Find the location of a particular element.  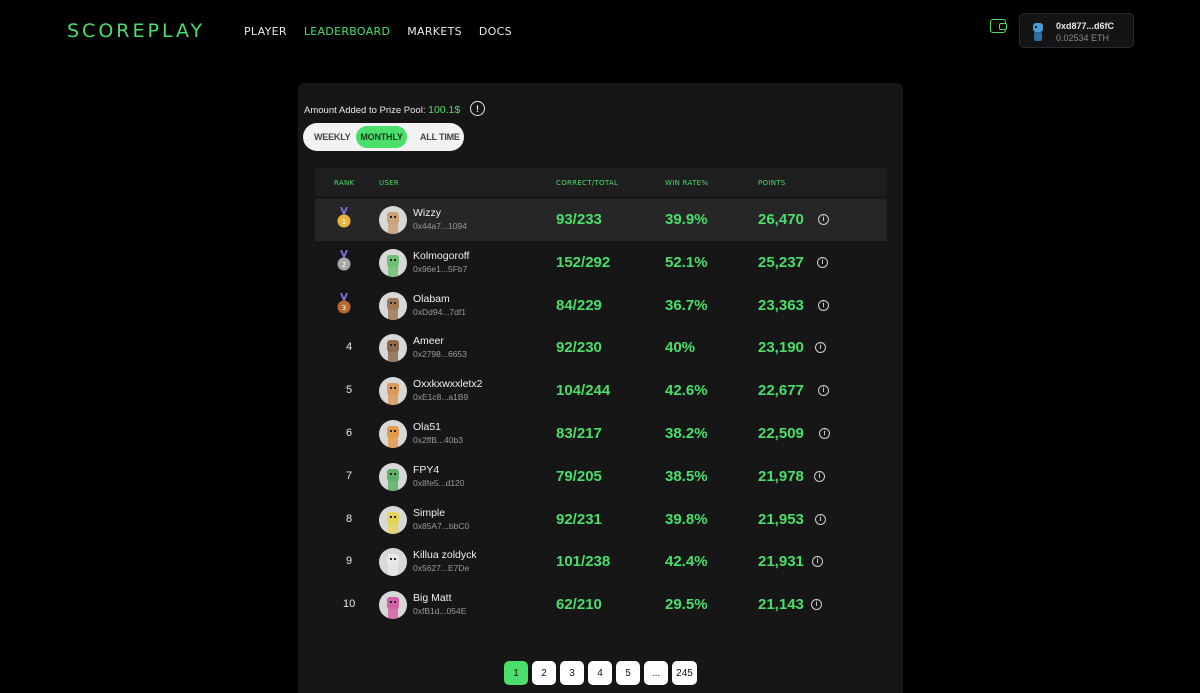

page-button: 4 is located at coordinates (600, 673).